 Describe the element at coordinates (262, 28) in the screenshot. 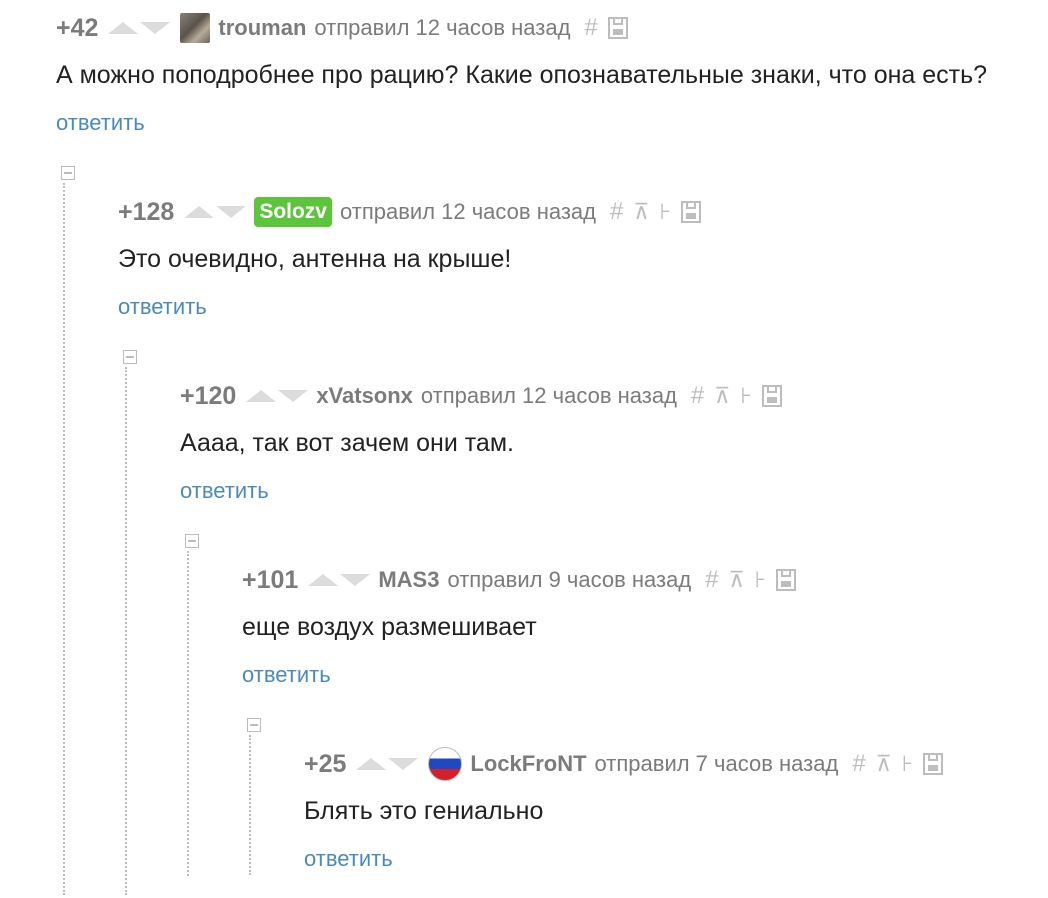

I see `author-name: trouman` at that location.